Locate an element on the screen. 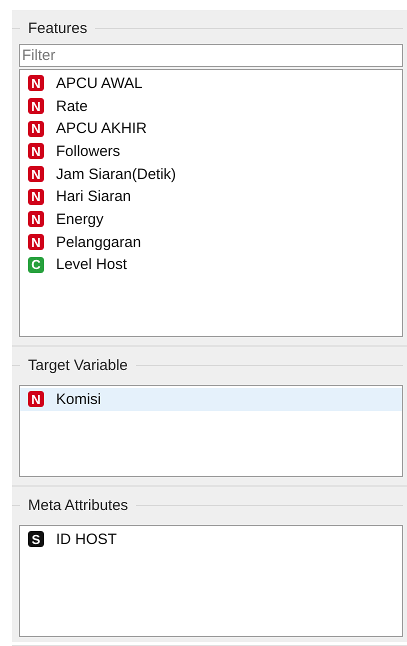  filter-field: Filter is located at coordinates (211, 55).